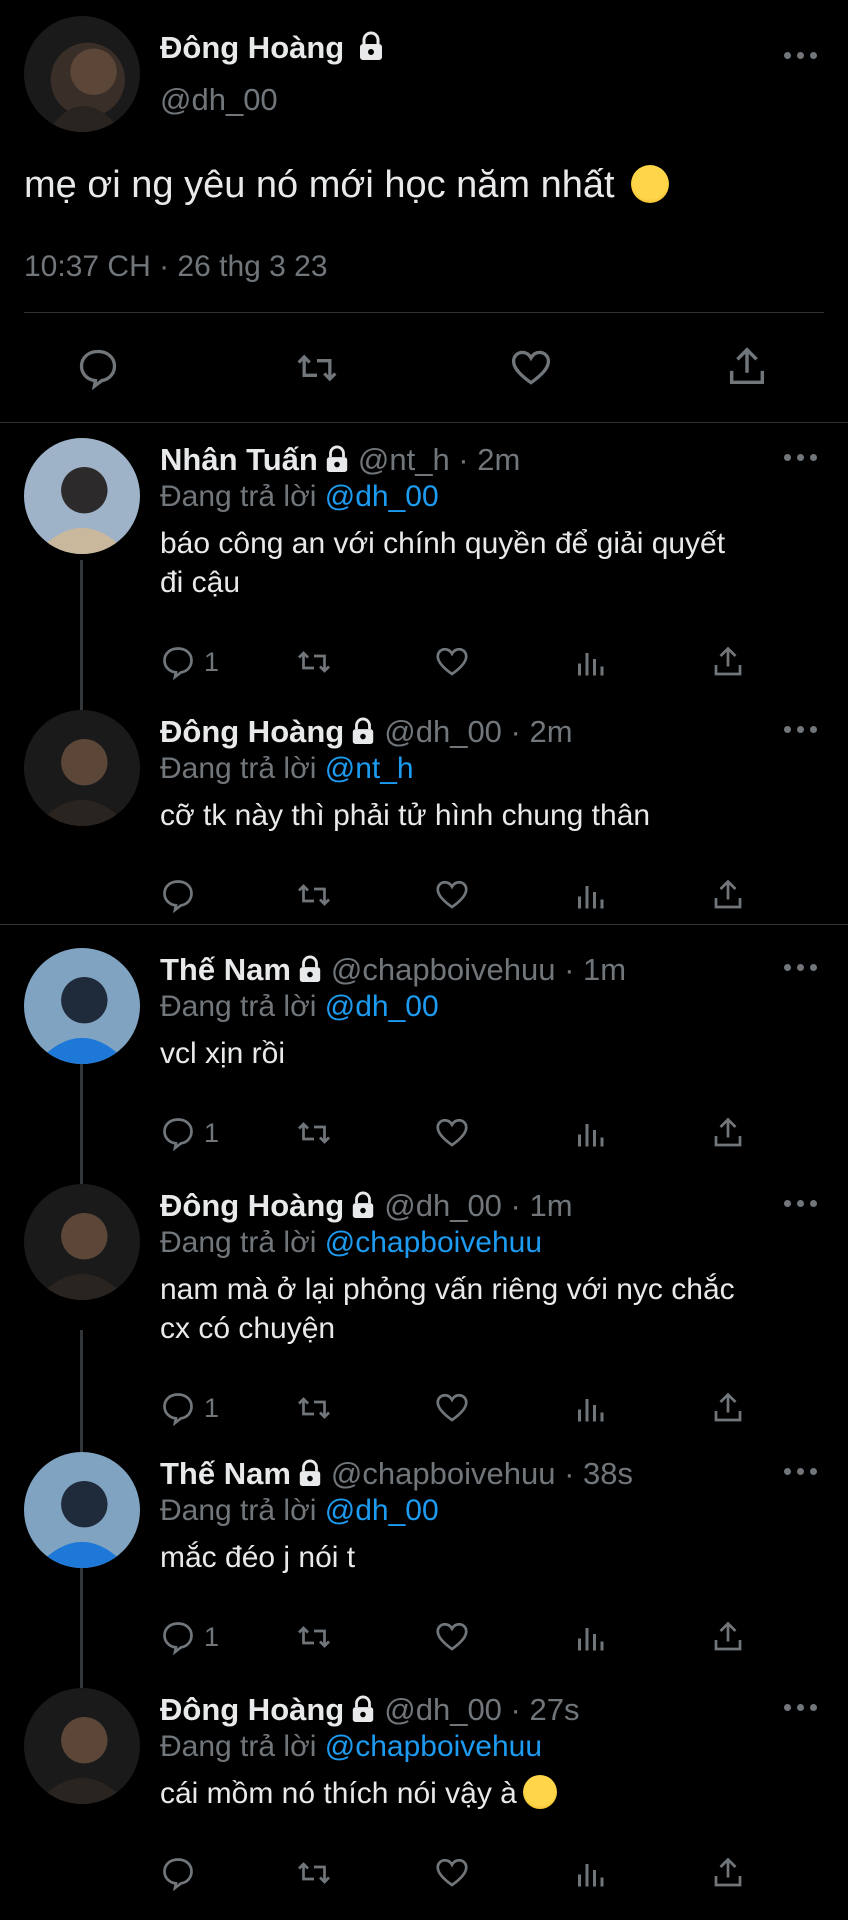 The image size is (848, 1920). I want to click on views-icon, so click(591, 1410).